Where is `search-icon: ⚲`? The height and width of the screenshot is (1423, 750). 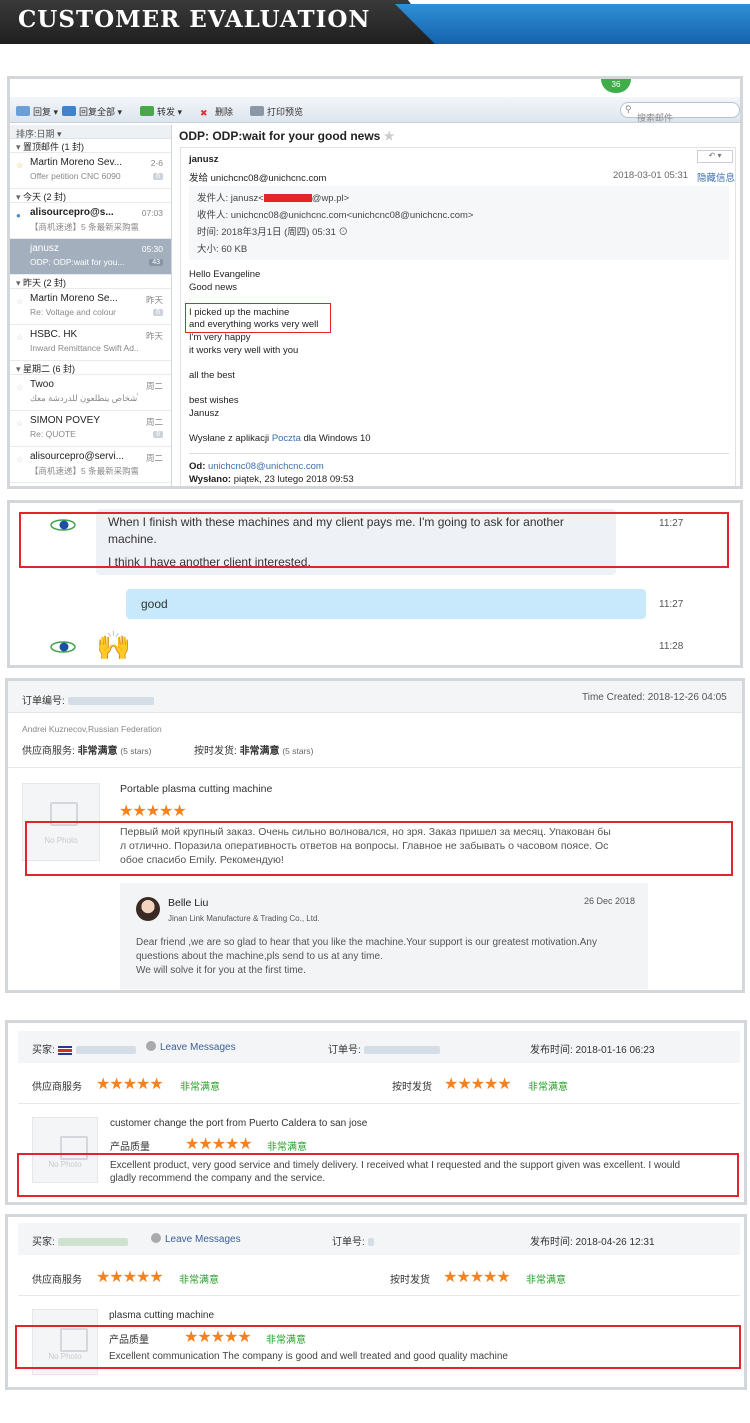 search-icon: ⚲ is located at coordinates (628, 109).